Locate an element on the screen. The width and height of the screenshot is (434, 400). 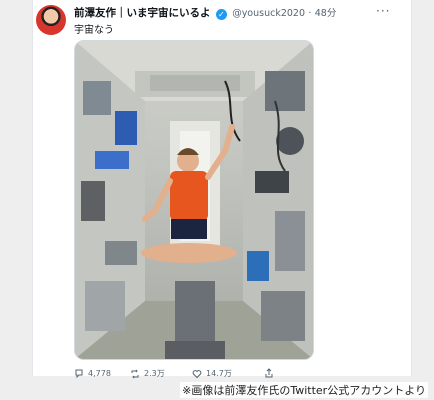
like-count: 14.7万 is located at coordinates (219, 373).